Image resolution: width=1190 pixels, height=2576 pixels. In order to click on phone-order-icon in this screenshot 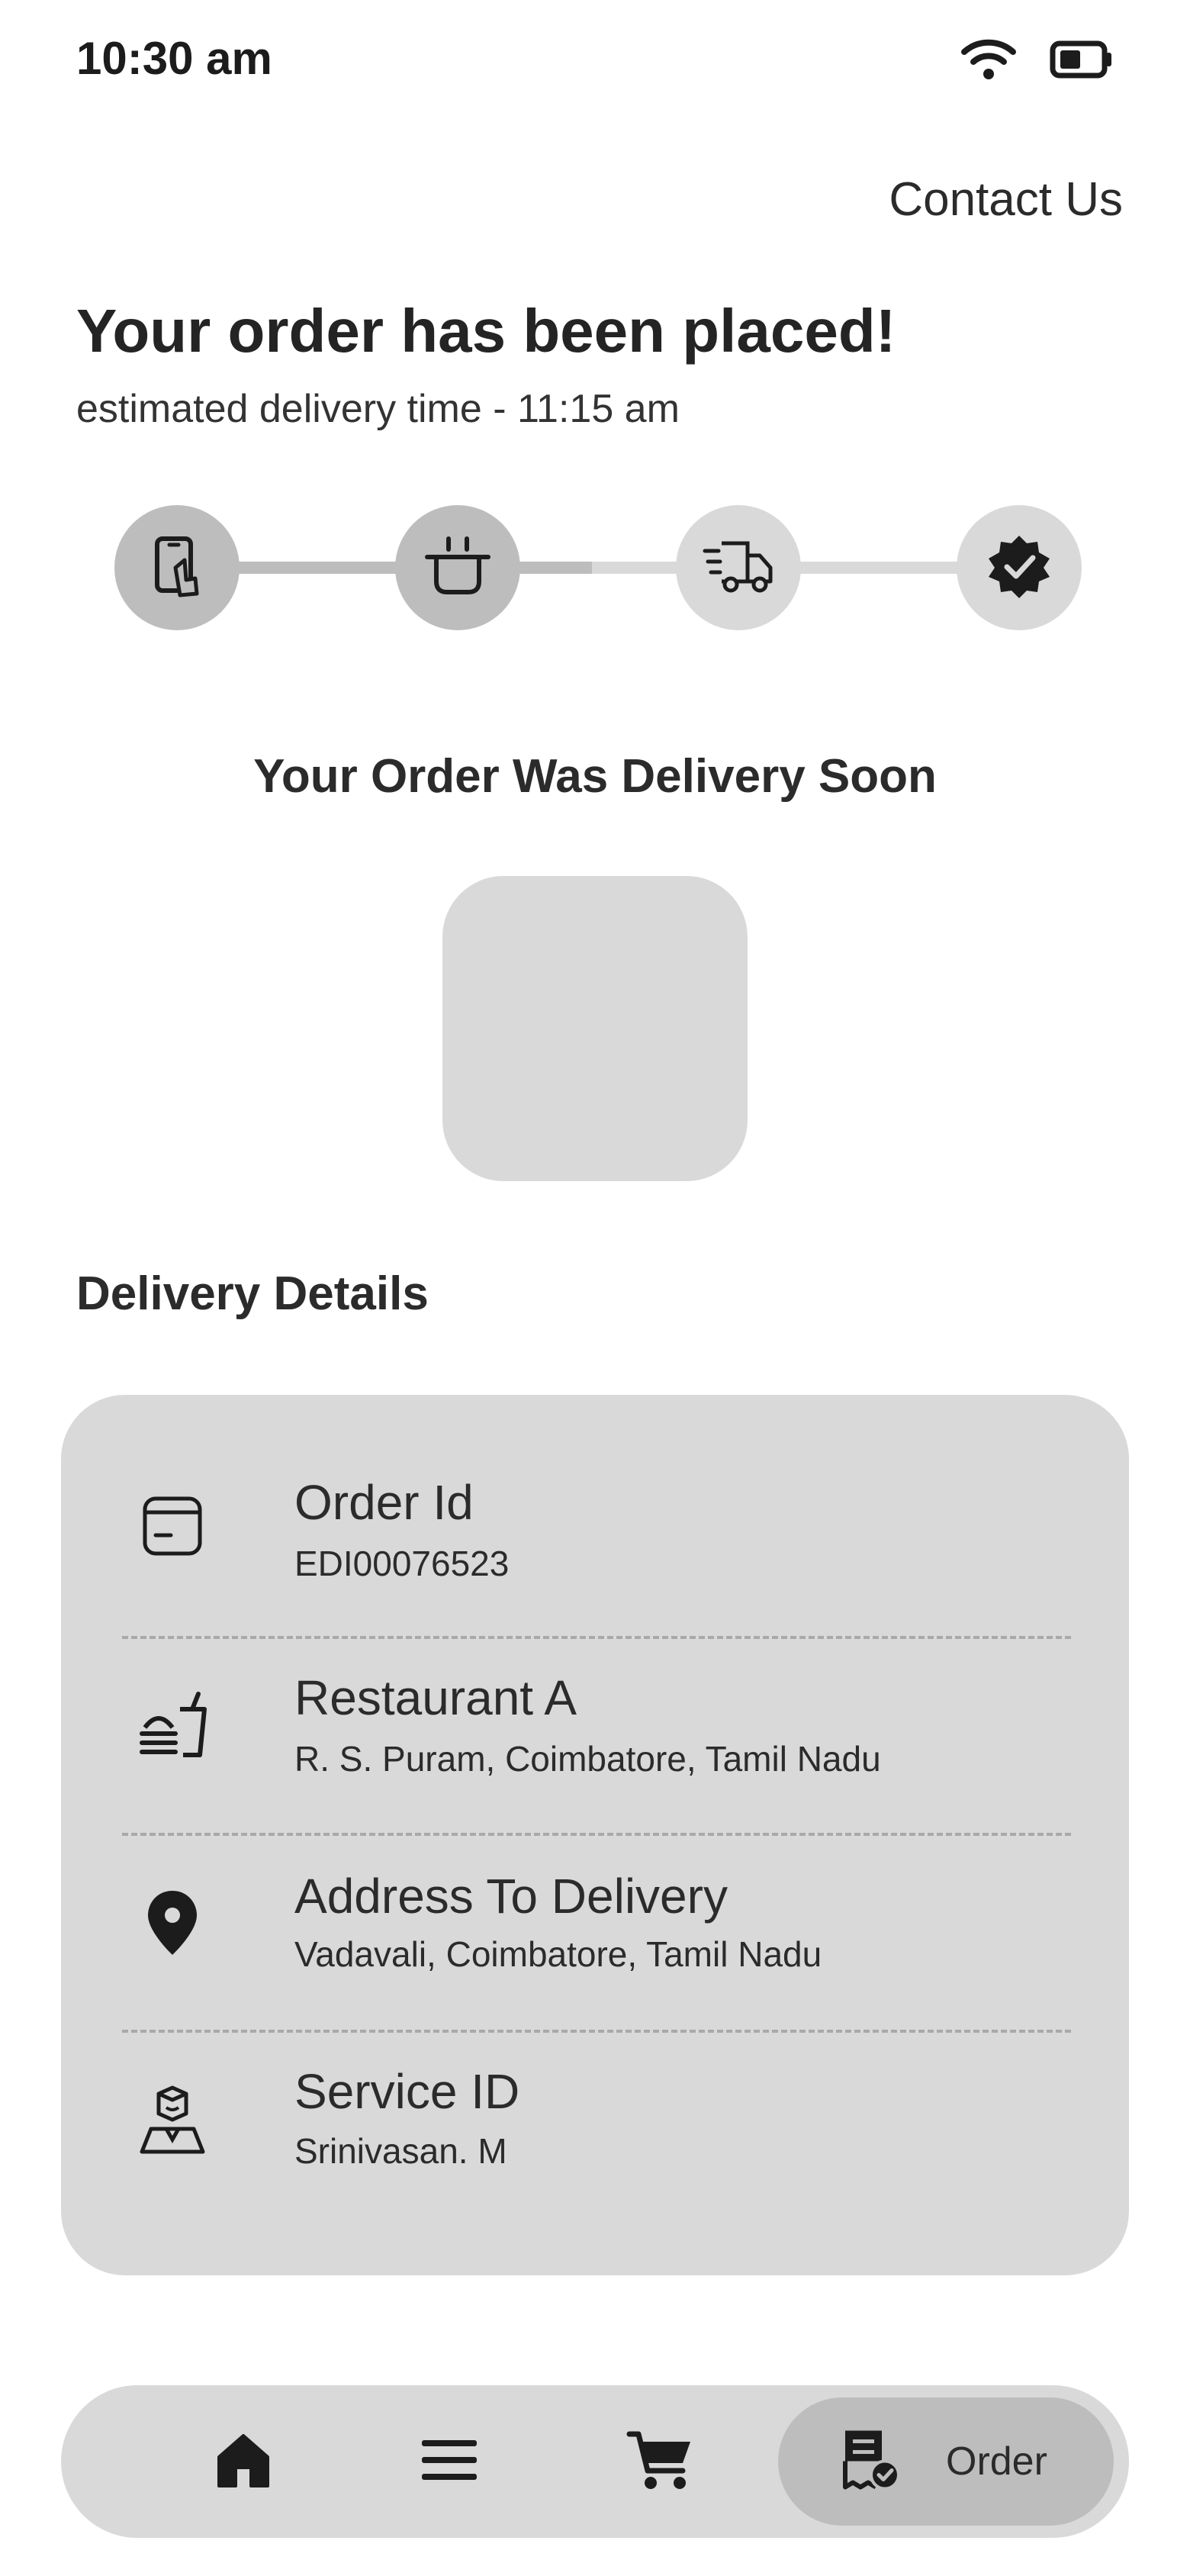, I will do `click(176, 568)`.